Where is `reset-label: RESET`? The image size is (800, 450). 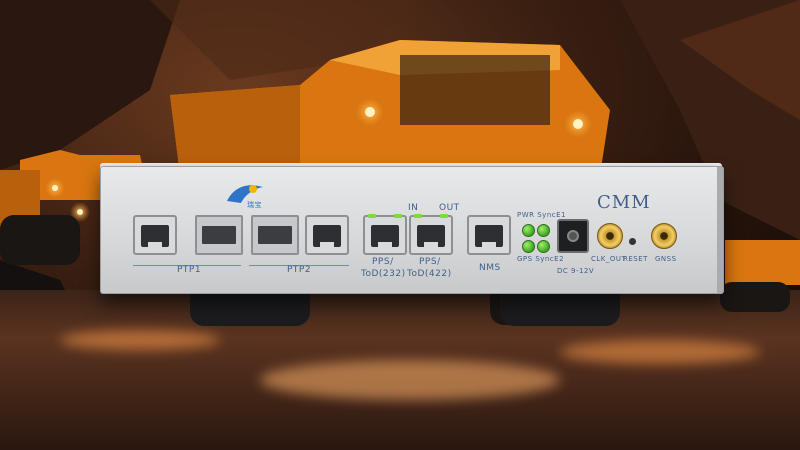
reset-label: RESET is located at coordinates (635, 259).